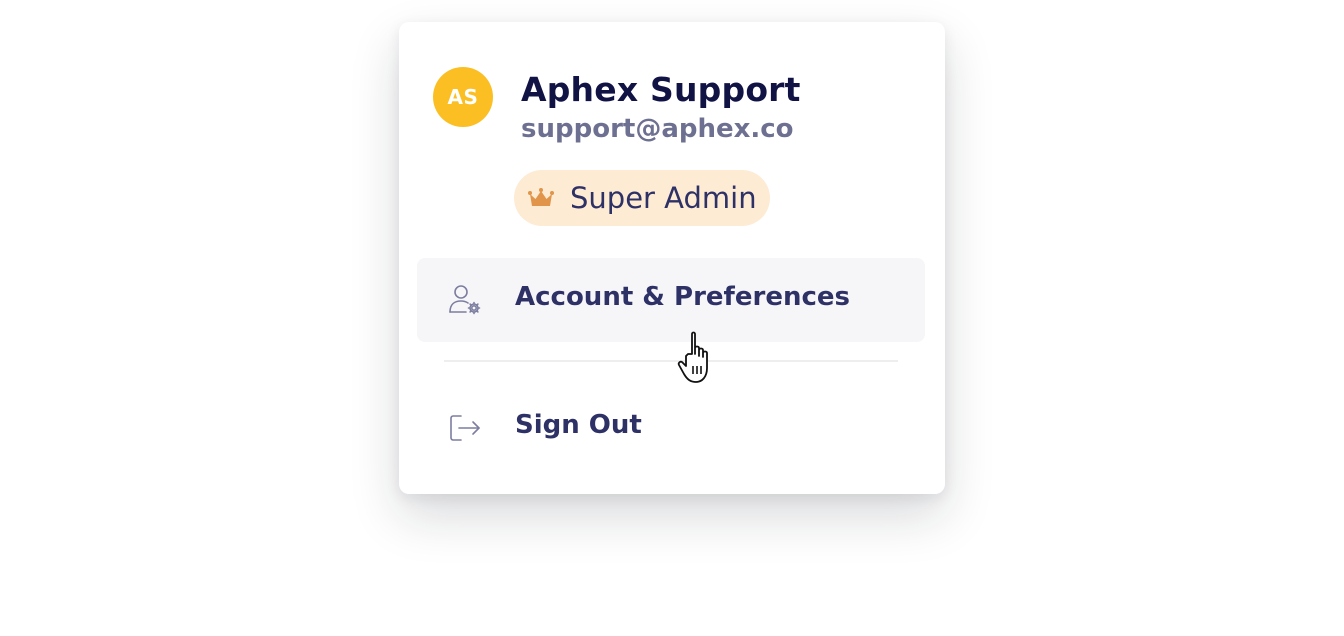  I want to click on avatar: AS, so click(463, 97).